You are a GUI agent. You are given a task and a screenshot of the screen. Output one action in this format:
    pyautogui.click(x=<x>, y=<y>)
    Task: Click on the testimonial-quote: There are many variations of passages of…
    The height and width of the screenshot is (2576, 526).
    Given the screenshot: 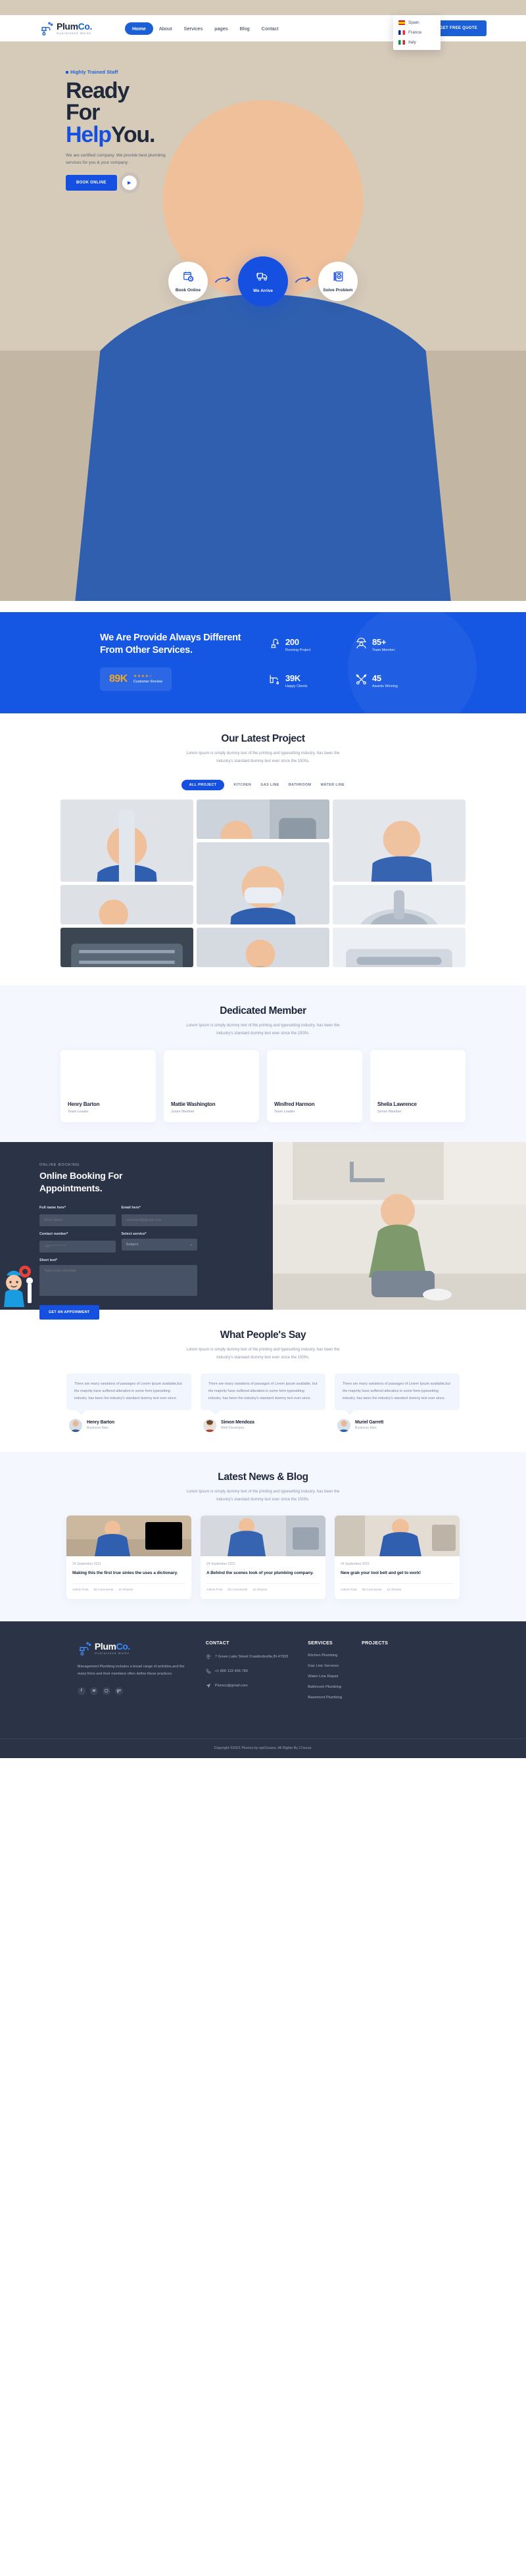 What is the action you would take?
    pyautogui.click(x=263, y=1392)
    